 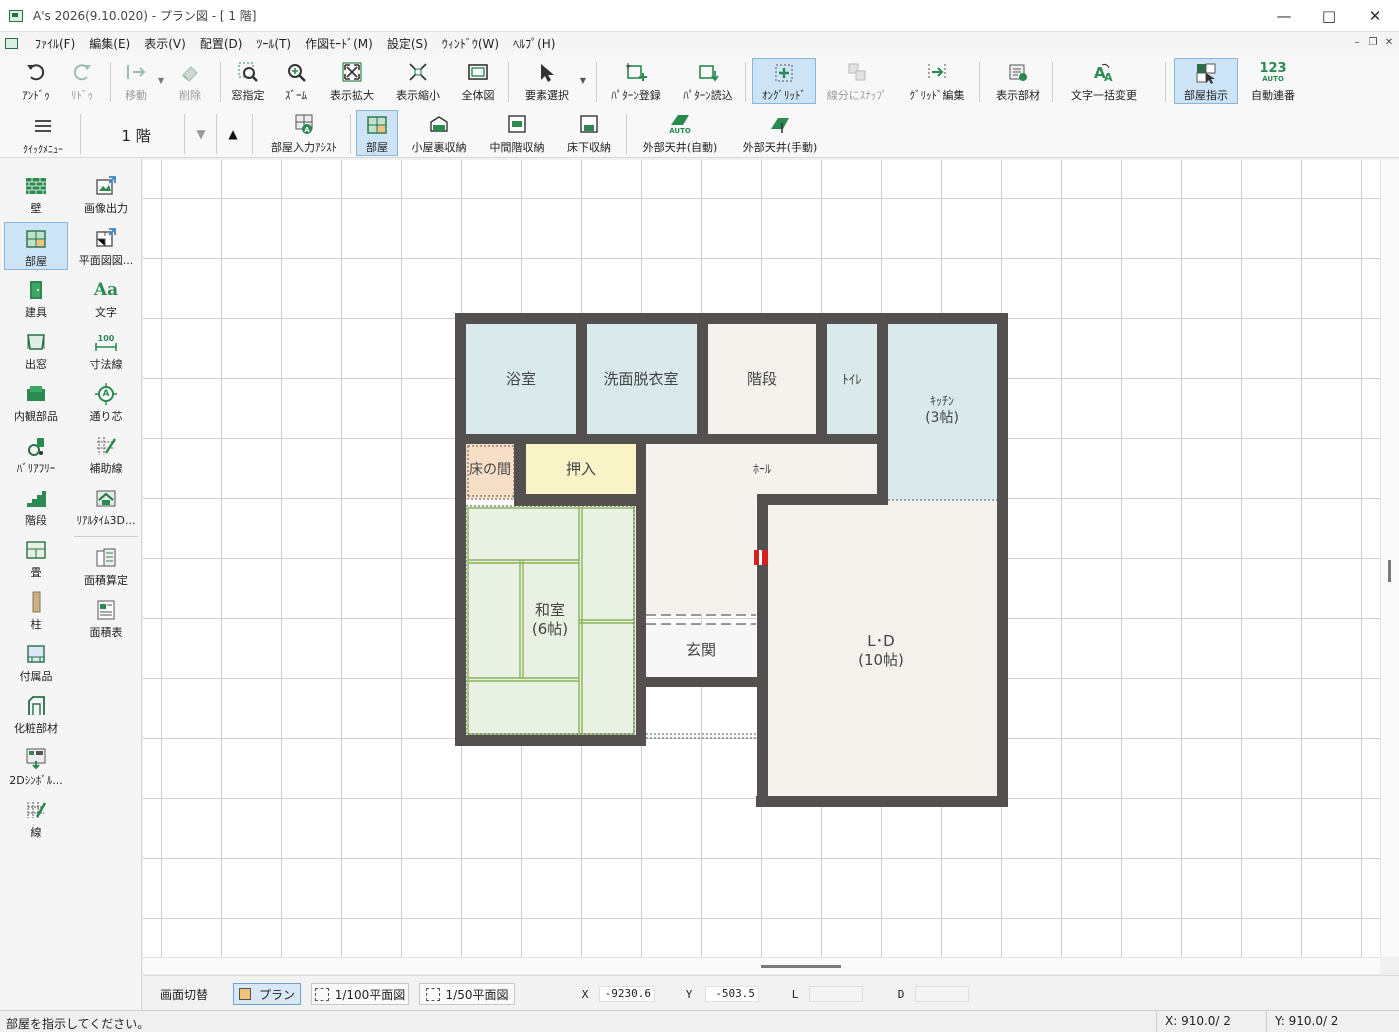 I want to click on menu-file: ﾌｧｲﾙ(F), so click(x=55, y=43).